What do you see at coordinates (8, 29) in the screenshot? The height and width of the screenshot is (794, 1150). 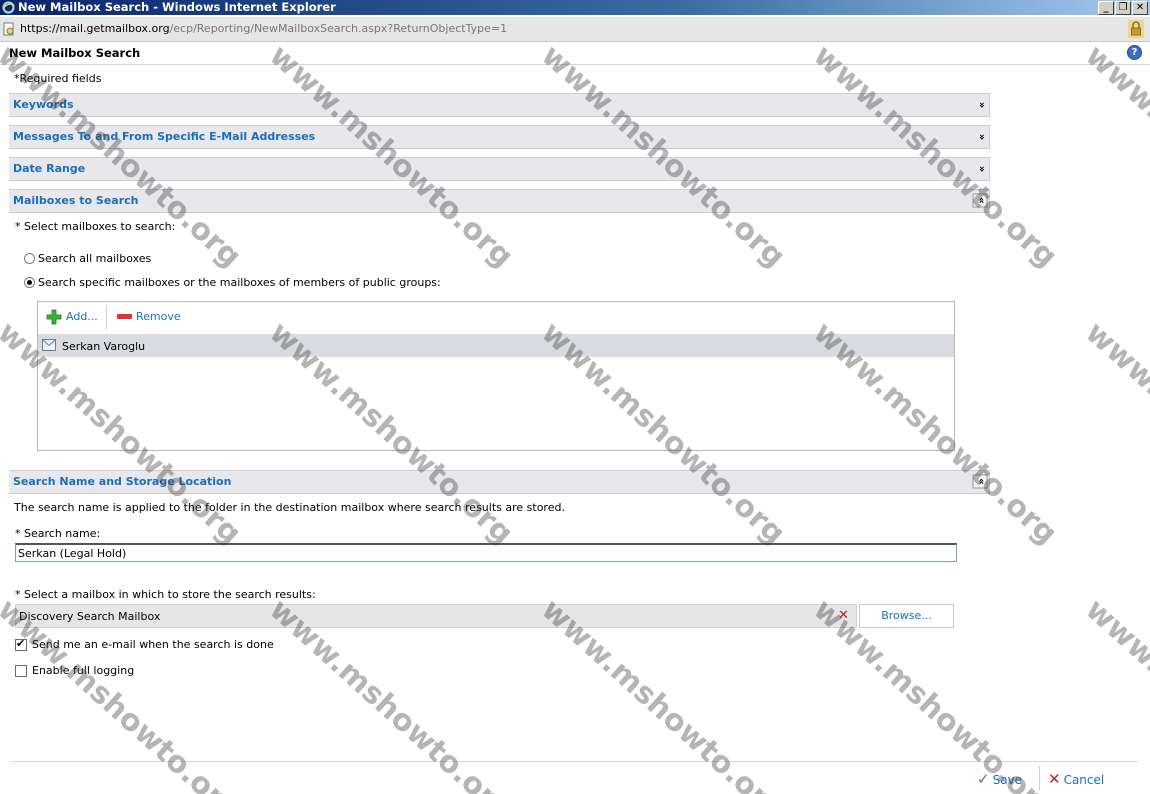 I see `page-icon` at bounding box center [8, 29].